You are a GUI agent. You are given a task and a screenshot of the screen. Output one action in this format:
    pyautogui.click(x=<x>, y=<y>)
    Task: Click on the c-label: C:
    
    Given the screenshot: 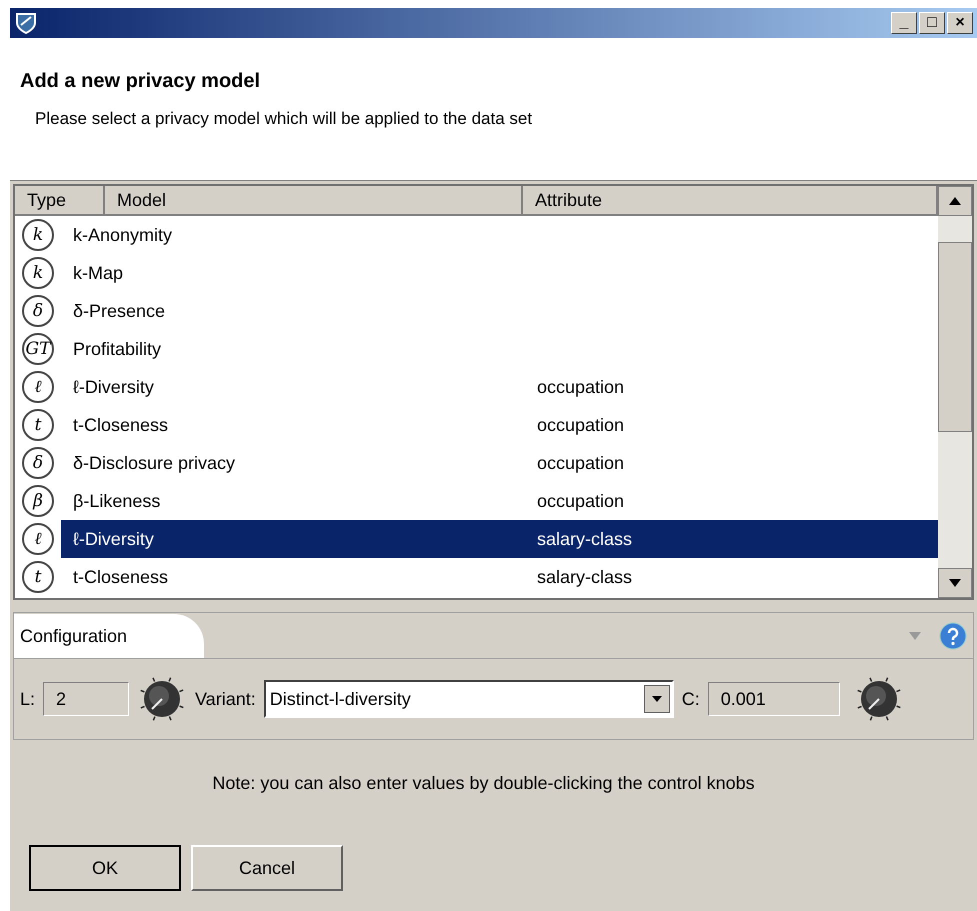 What is the action you would take?
    pyautogui.click(x=691, y=699)
    